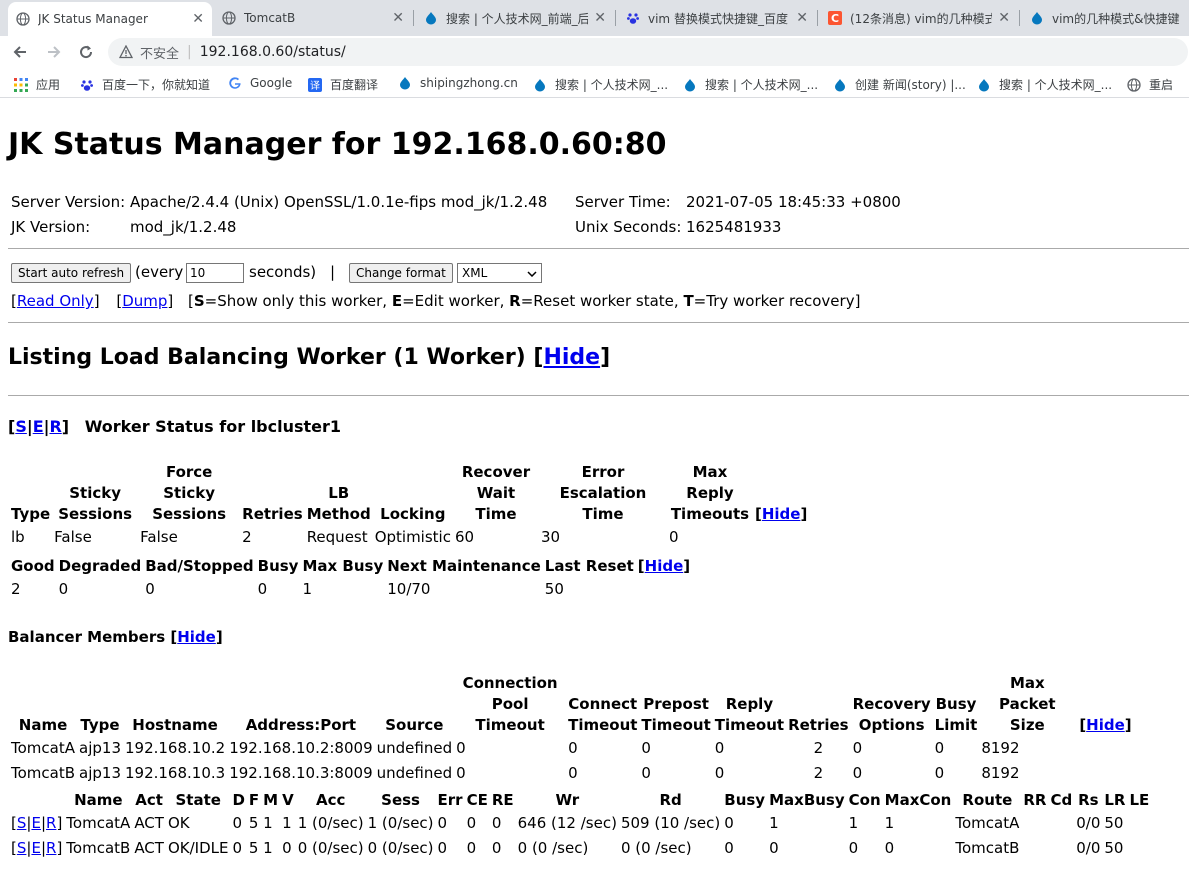 The width and height of the screenshot is (1189, 869). What do you see at coordinates (95, 503) in the screenshot?
I see `col-header: Sticky Sessions` at bounding box center [95, 503].